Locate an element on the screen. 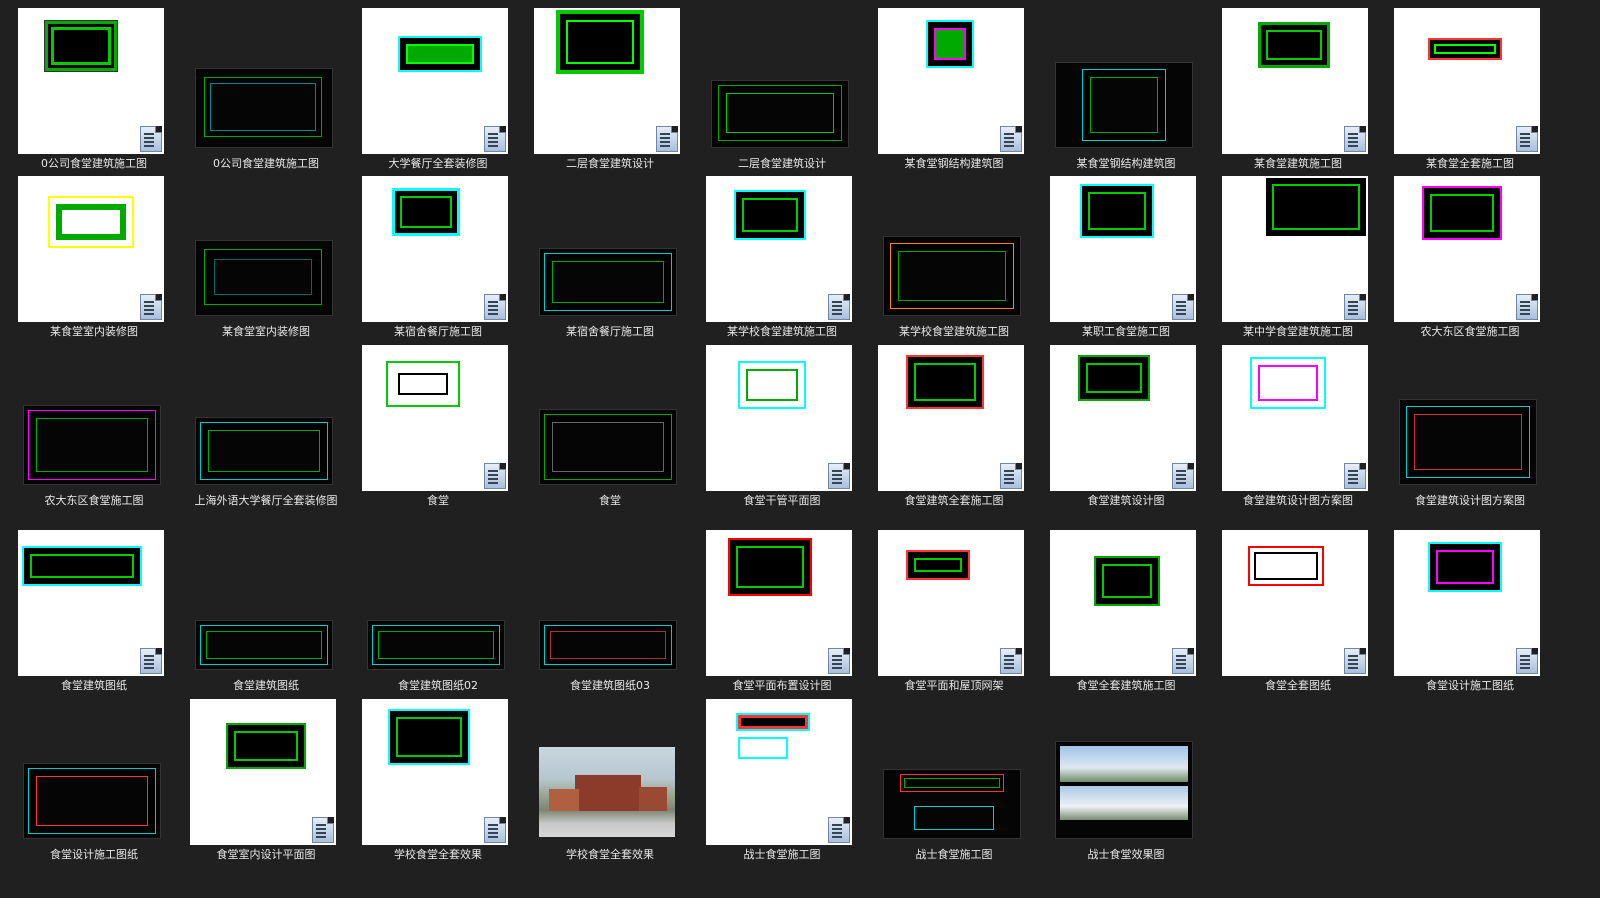 This screenshot has width=1600, height=898. file-item: 上海外语大学餐厅全套装修图 is located at coordinates (266, 435).